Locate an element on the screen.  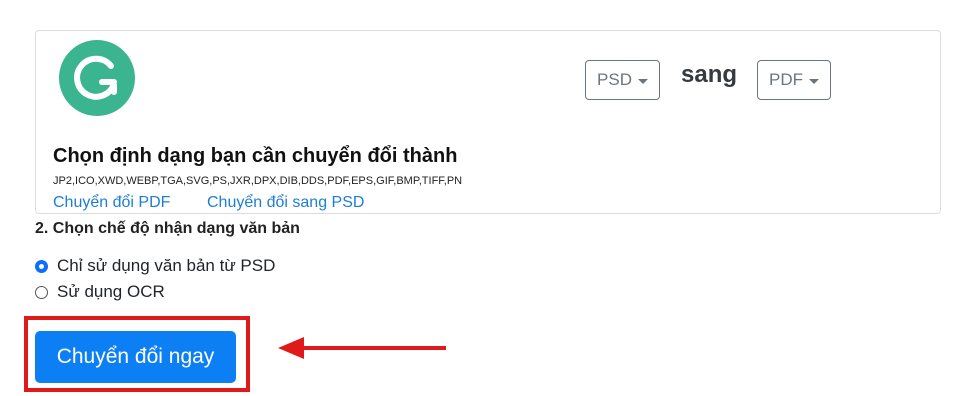
radio-unchecked-icon is located at coordinates (41, 292).